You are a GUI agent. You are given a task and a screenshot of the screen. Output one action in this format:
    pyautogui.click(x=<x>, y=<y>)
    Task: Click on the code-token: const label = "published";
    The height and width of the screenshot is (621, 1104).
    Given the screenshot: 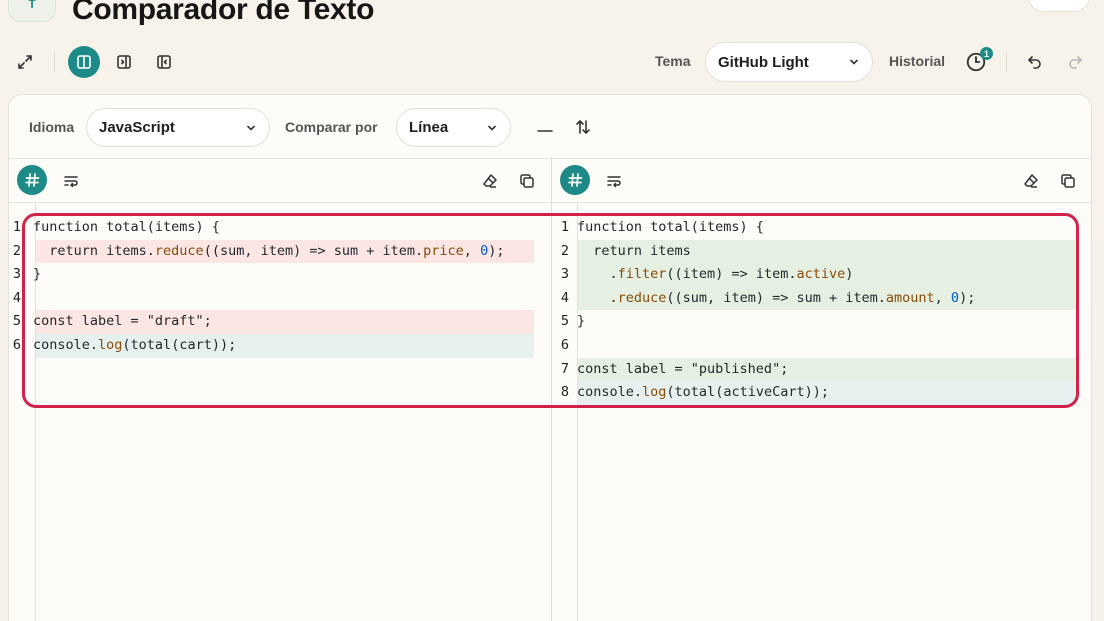 What is the action you would take?
    pyautogui.click(x=683, y=368)
    